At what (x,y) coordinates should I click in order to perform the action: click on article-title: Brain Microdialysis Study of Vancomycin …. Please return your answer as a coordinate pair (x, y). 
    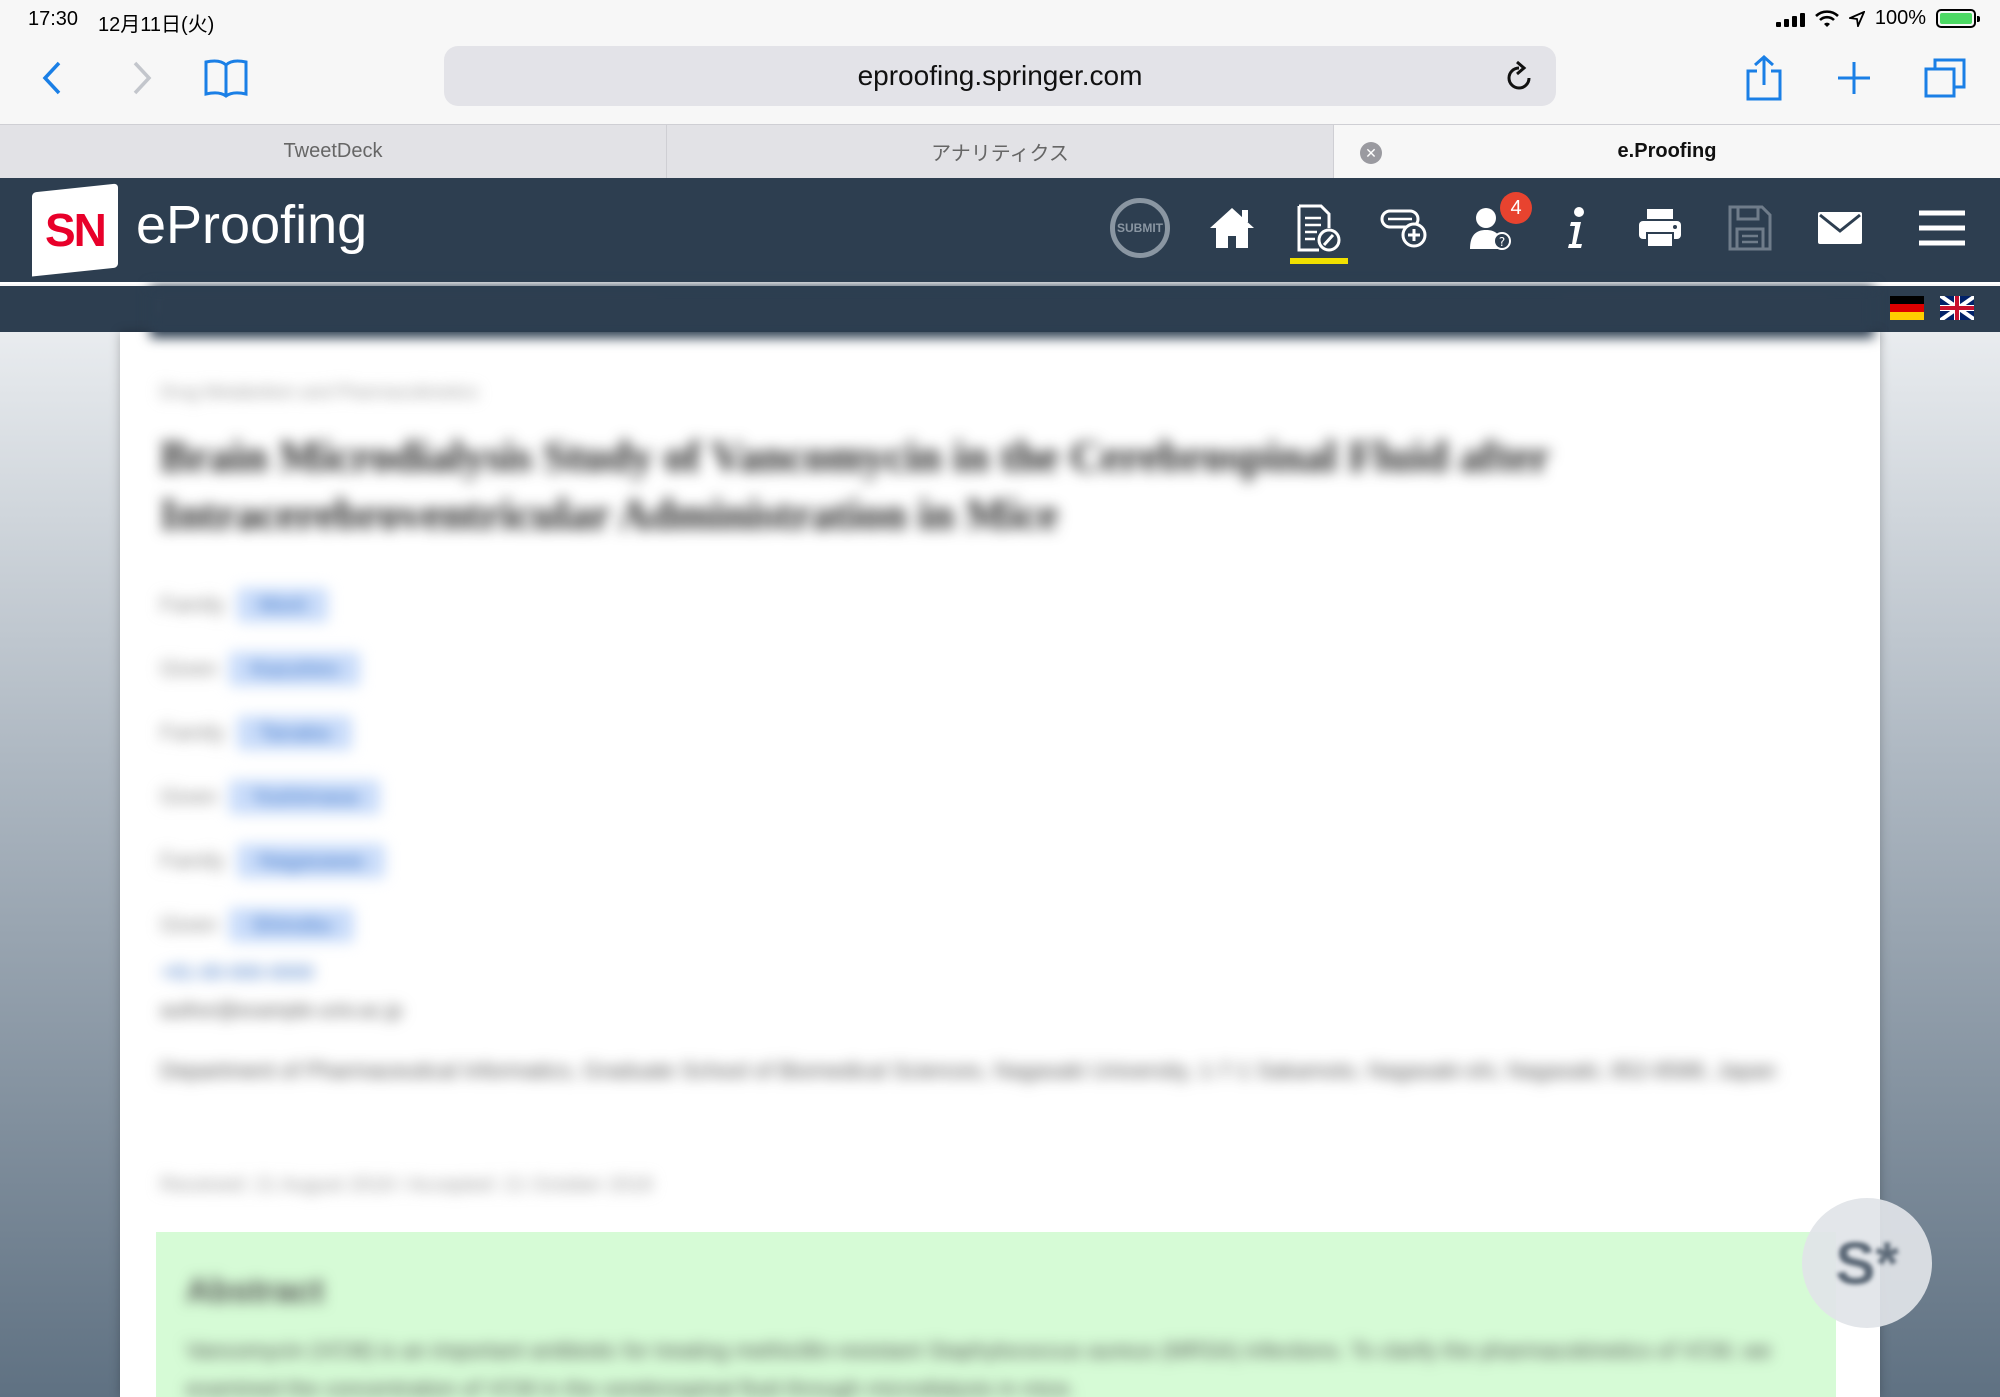
    Looking at the image, I should click on (1000, 486).